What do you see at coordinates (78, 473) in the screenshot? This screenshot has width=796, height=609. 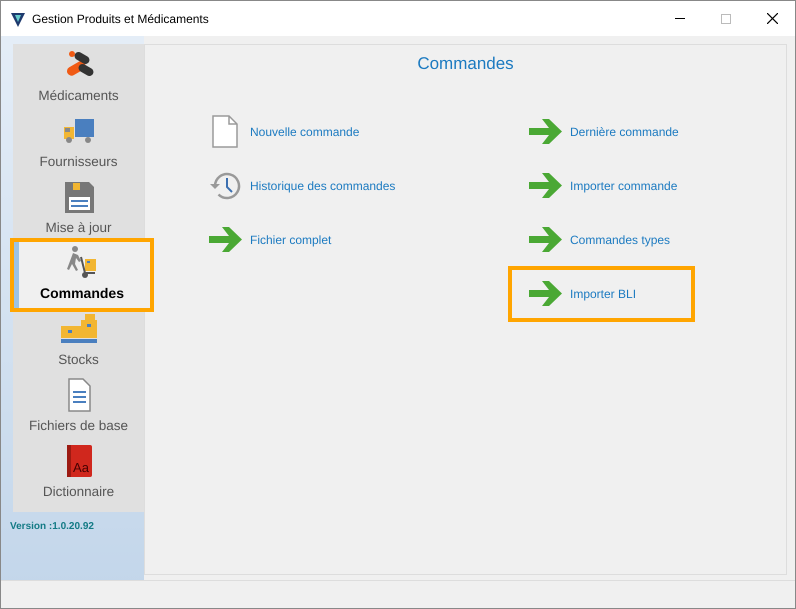 I see `sidebar-item: Aa Dictionnaire` at bounding box center [78, 473].